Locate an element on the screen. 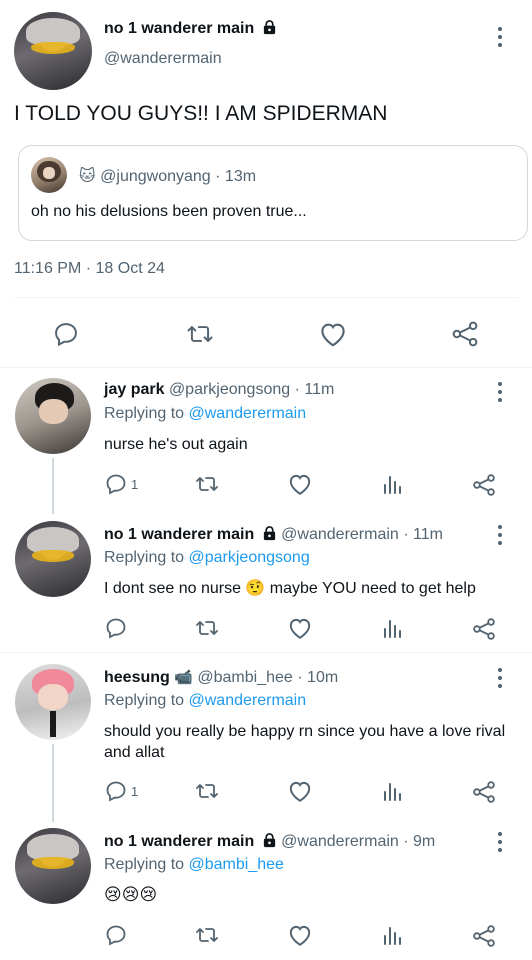 The image size is (532, 960). reply-author-name: jay park is located at coordinates (134, 389).